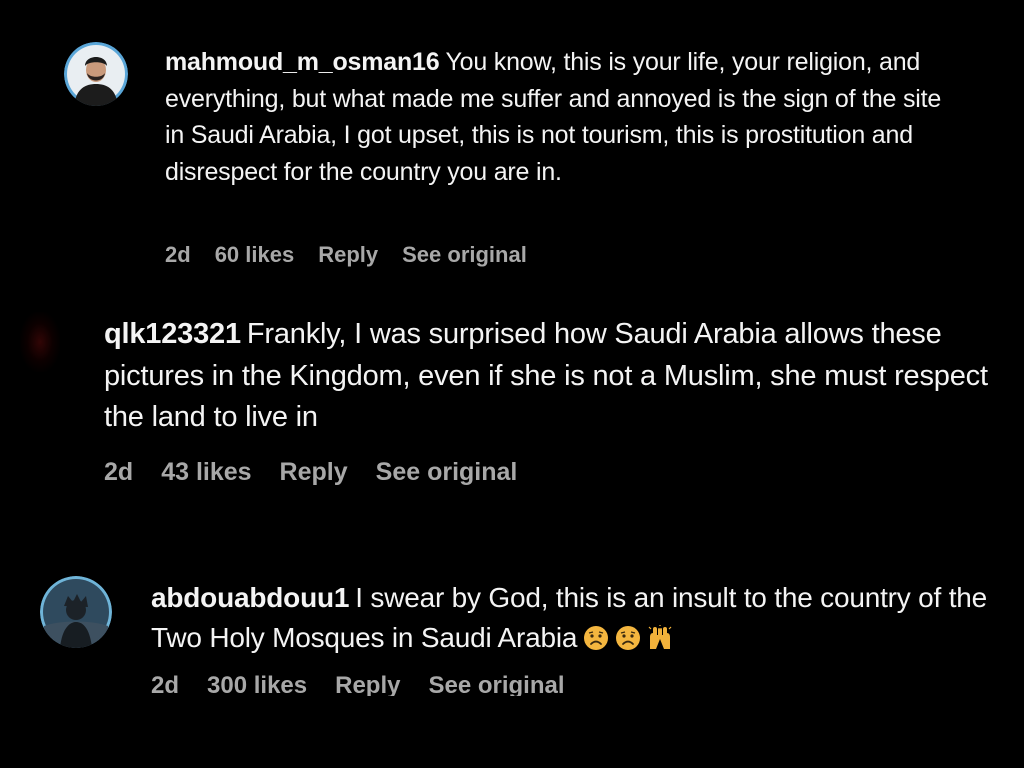 Image resolution: width=1024 pixels, height=768 pixels. I want to click on comment-username: abdouabdouu1, so click(250, 597).